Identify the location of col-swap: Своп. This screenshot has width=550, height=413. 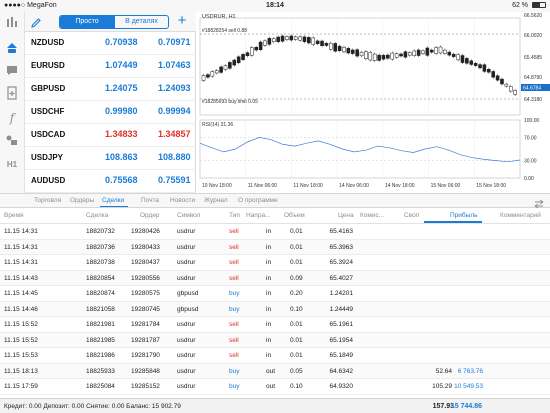
(411, 215).